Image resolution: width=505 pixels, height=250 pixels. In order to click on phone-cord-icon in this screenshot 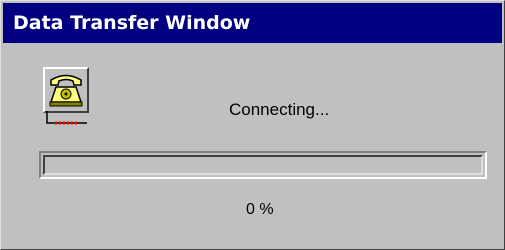, I will do `click(66, 118)`.